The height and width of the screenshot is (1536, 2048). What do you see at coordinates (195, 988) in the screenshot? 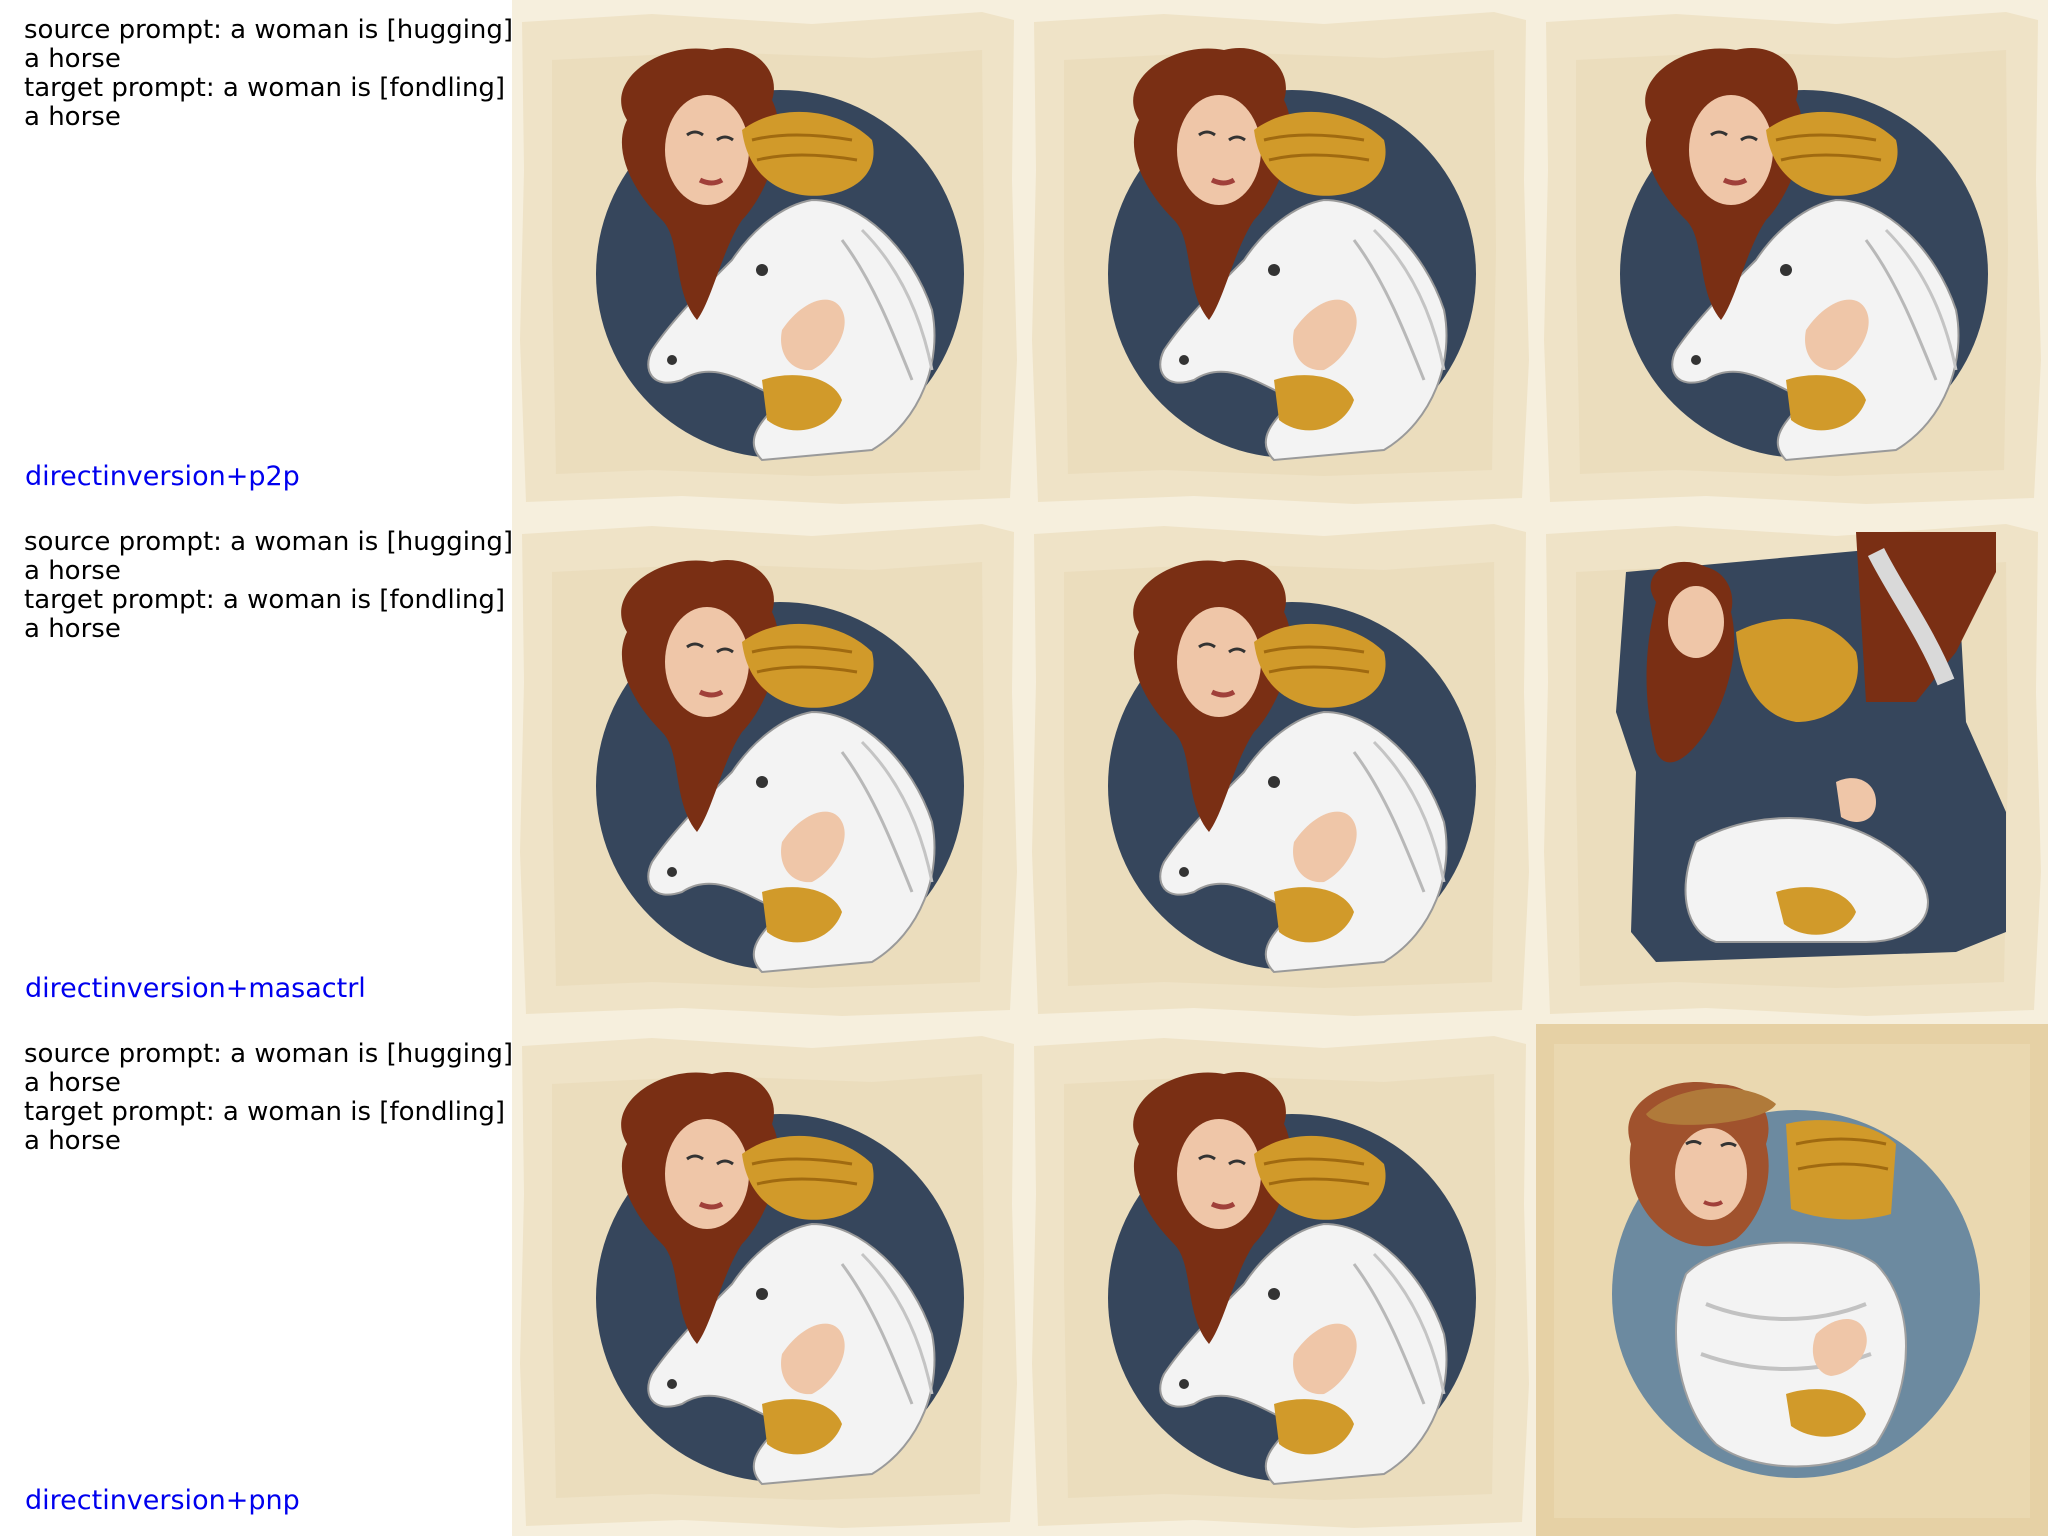
I see `method-label: directinversion+masactrl` at bounding box center [195, 988].